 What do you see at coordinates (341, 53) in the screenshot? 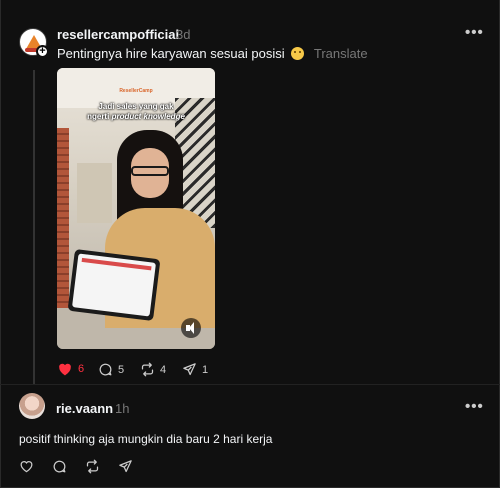
I see `translate-link: Translate` at bounding box center [341, 53].